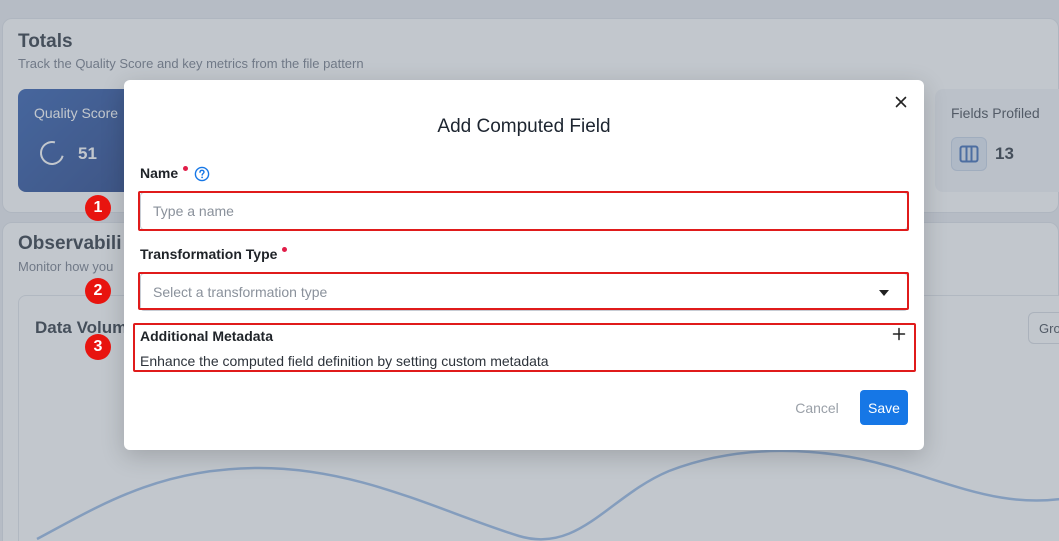 This screenshot has height=541, width=1059. I want to click on help-icon, so click(202, 175).